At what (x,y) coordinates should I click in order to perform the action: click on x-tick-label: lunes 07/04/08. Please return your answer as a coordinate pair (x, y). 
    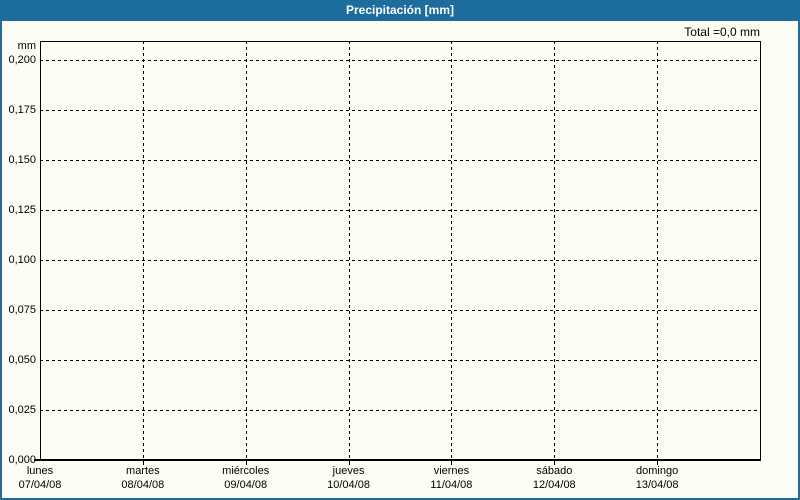
    Looking at the image, I should click on (47, 478).